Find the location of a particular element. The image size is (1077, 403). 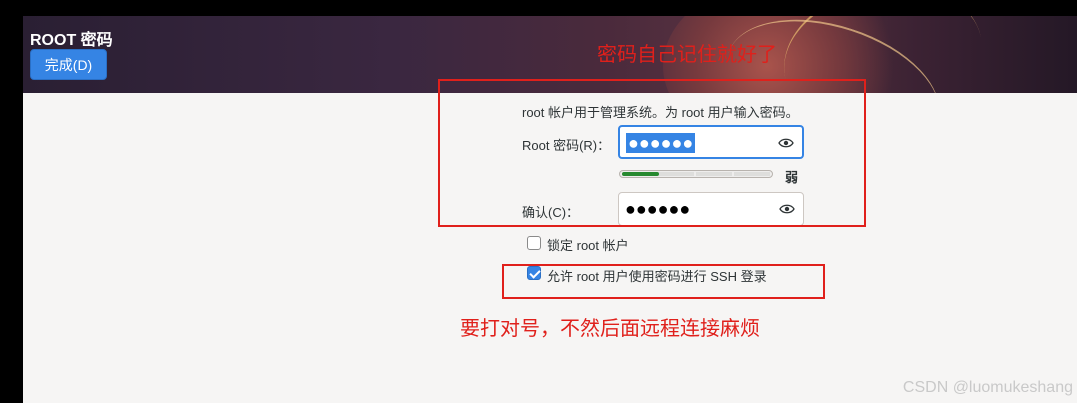

annotation-top-note: 密码自己记住就好了 is located at coordinates (687, 55).